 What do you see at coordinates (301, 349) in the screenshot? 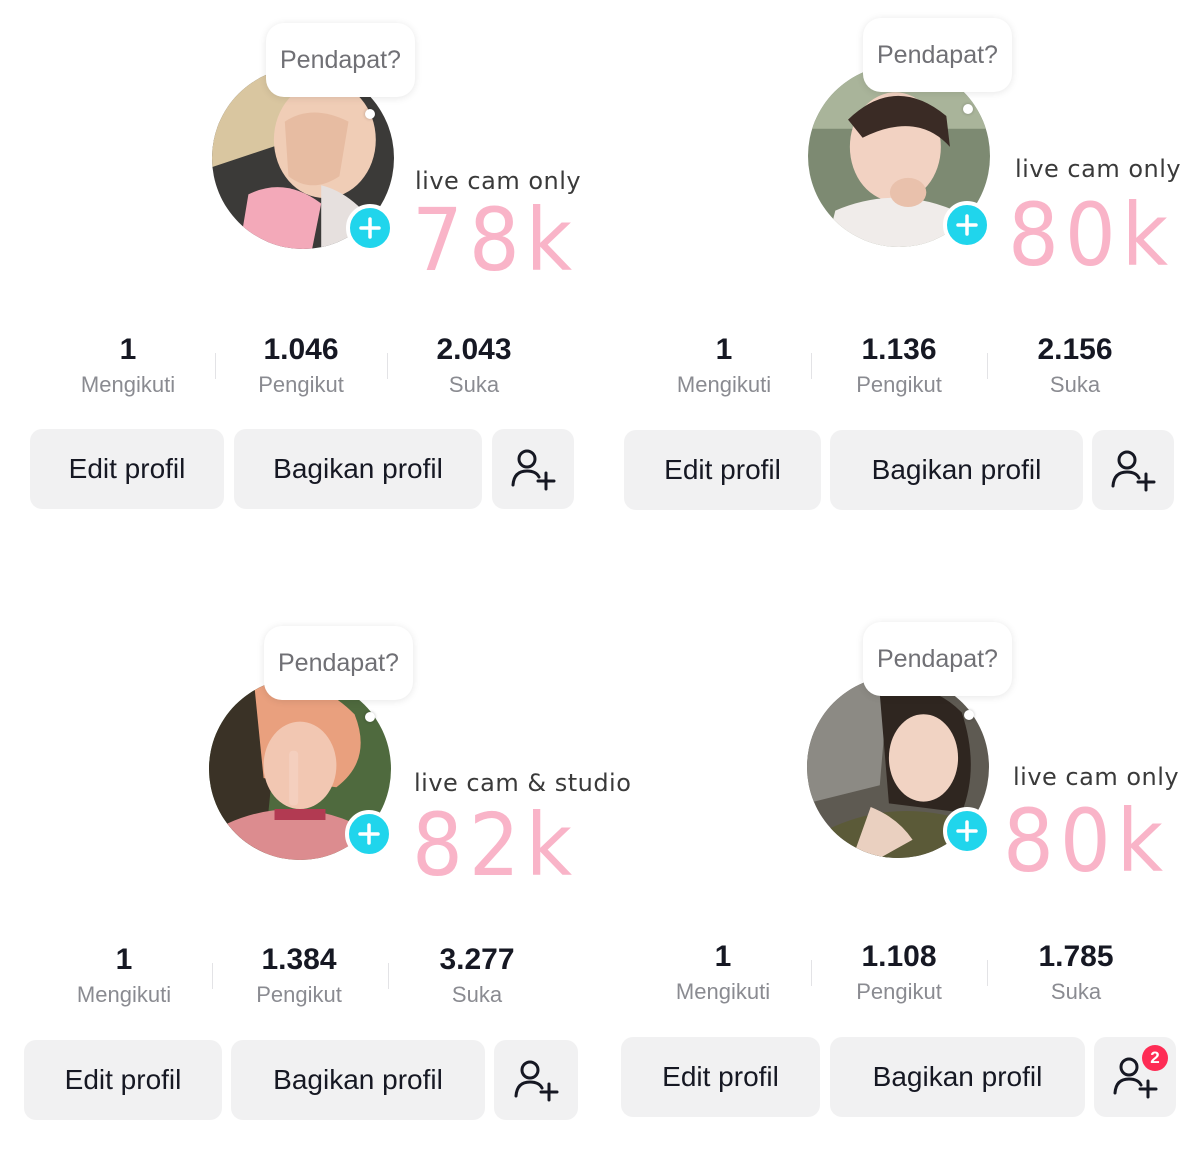
I see `stat-value: 1.046` at bounding box center [301, 349].